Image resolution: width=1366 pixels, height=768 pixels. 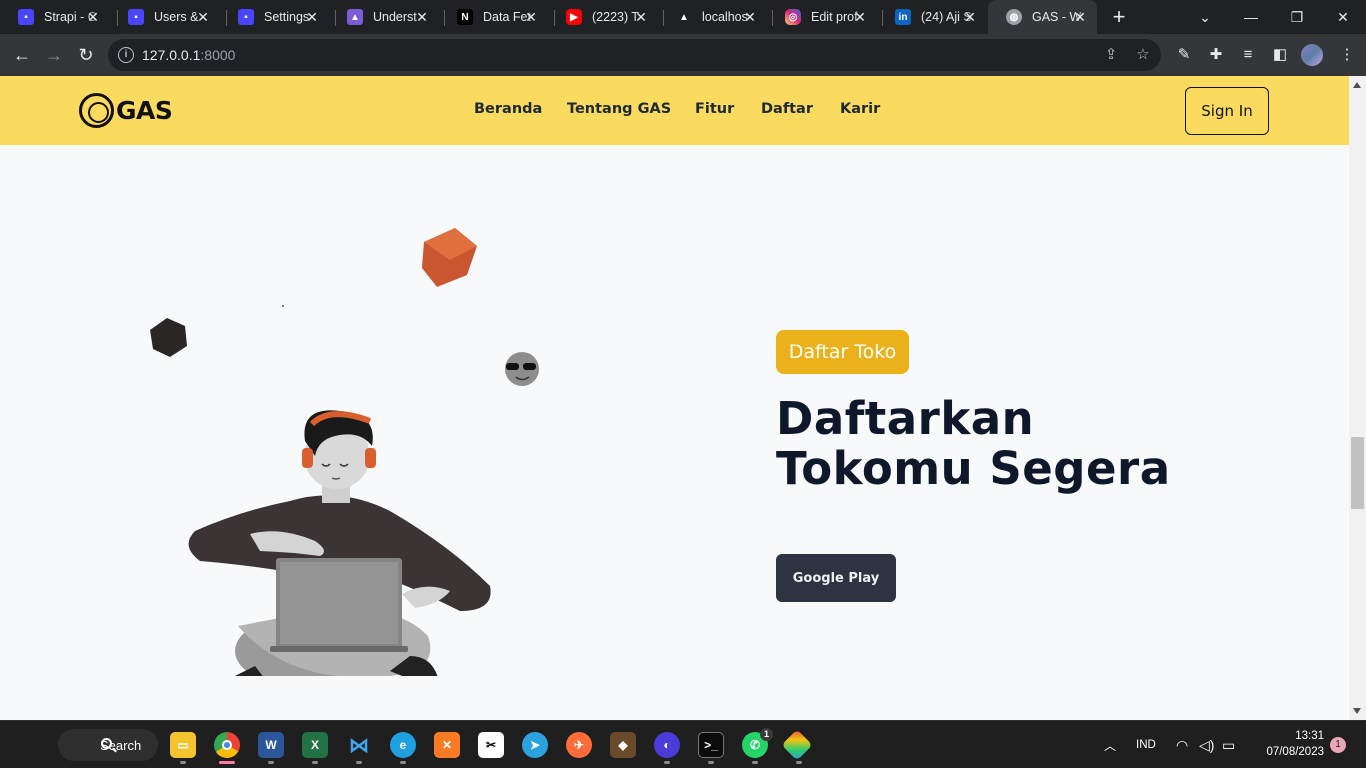 I want to click on google-play-button: Google Play, so click(x=836, y=578).